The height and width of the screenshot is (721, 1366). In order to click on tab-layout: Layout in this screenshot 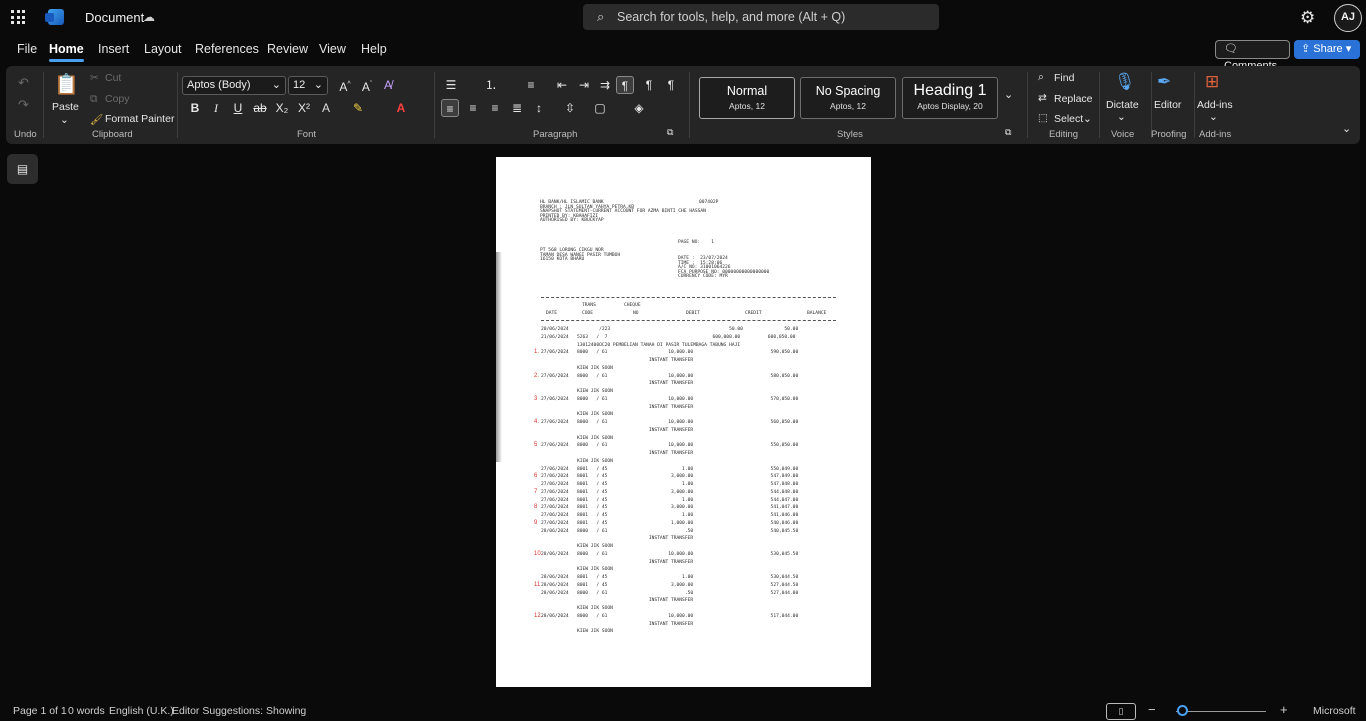, I will do `click(163, 49)`.